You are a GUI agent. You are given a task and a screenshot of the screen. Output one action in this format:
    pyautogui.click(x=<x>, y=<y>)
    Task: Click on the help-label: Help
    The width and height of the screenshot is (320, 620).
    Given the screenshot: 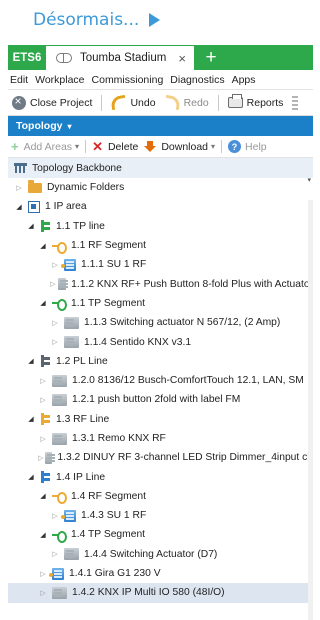 What is the action you would take?
    pyautogui.click(x=256, y=146)
    